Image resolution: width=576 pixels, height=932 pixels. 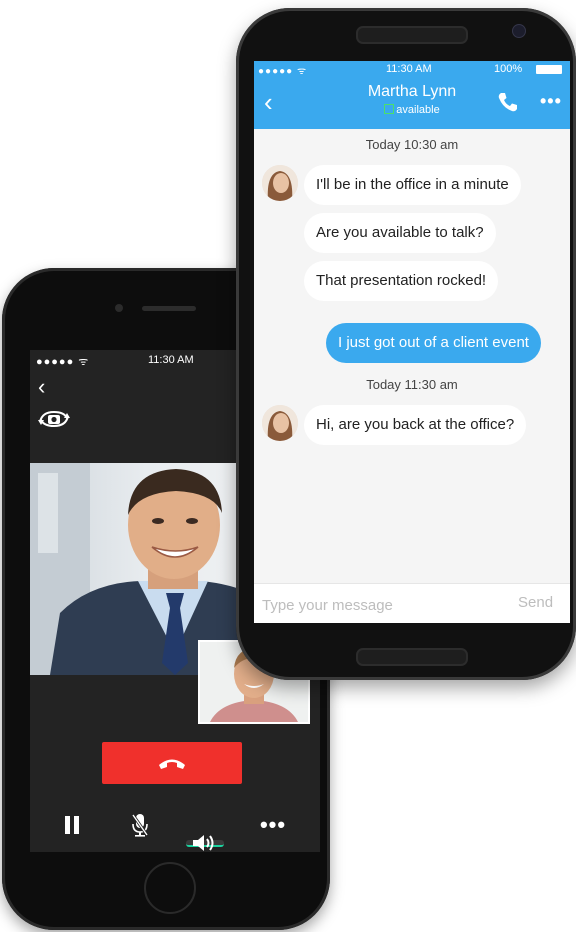 What do you see at coordinates (412, 185) in the screenshot?
I see `incoming-message: I'll be in the office in a minute` at bounding box center [412, 185].